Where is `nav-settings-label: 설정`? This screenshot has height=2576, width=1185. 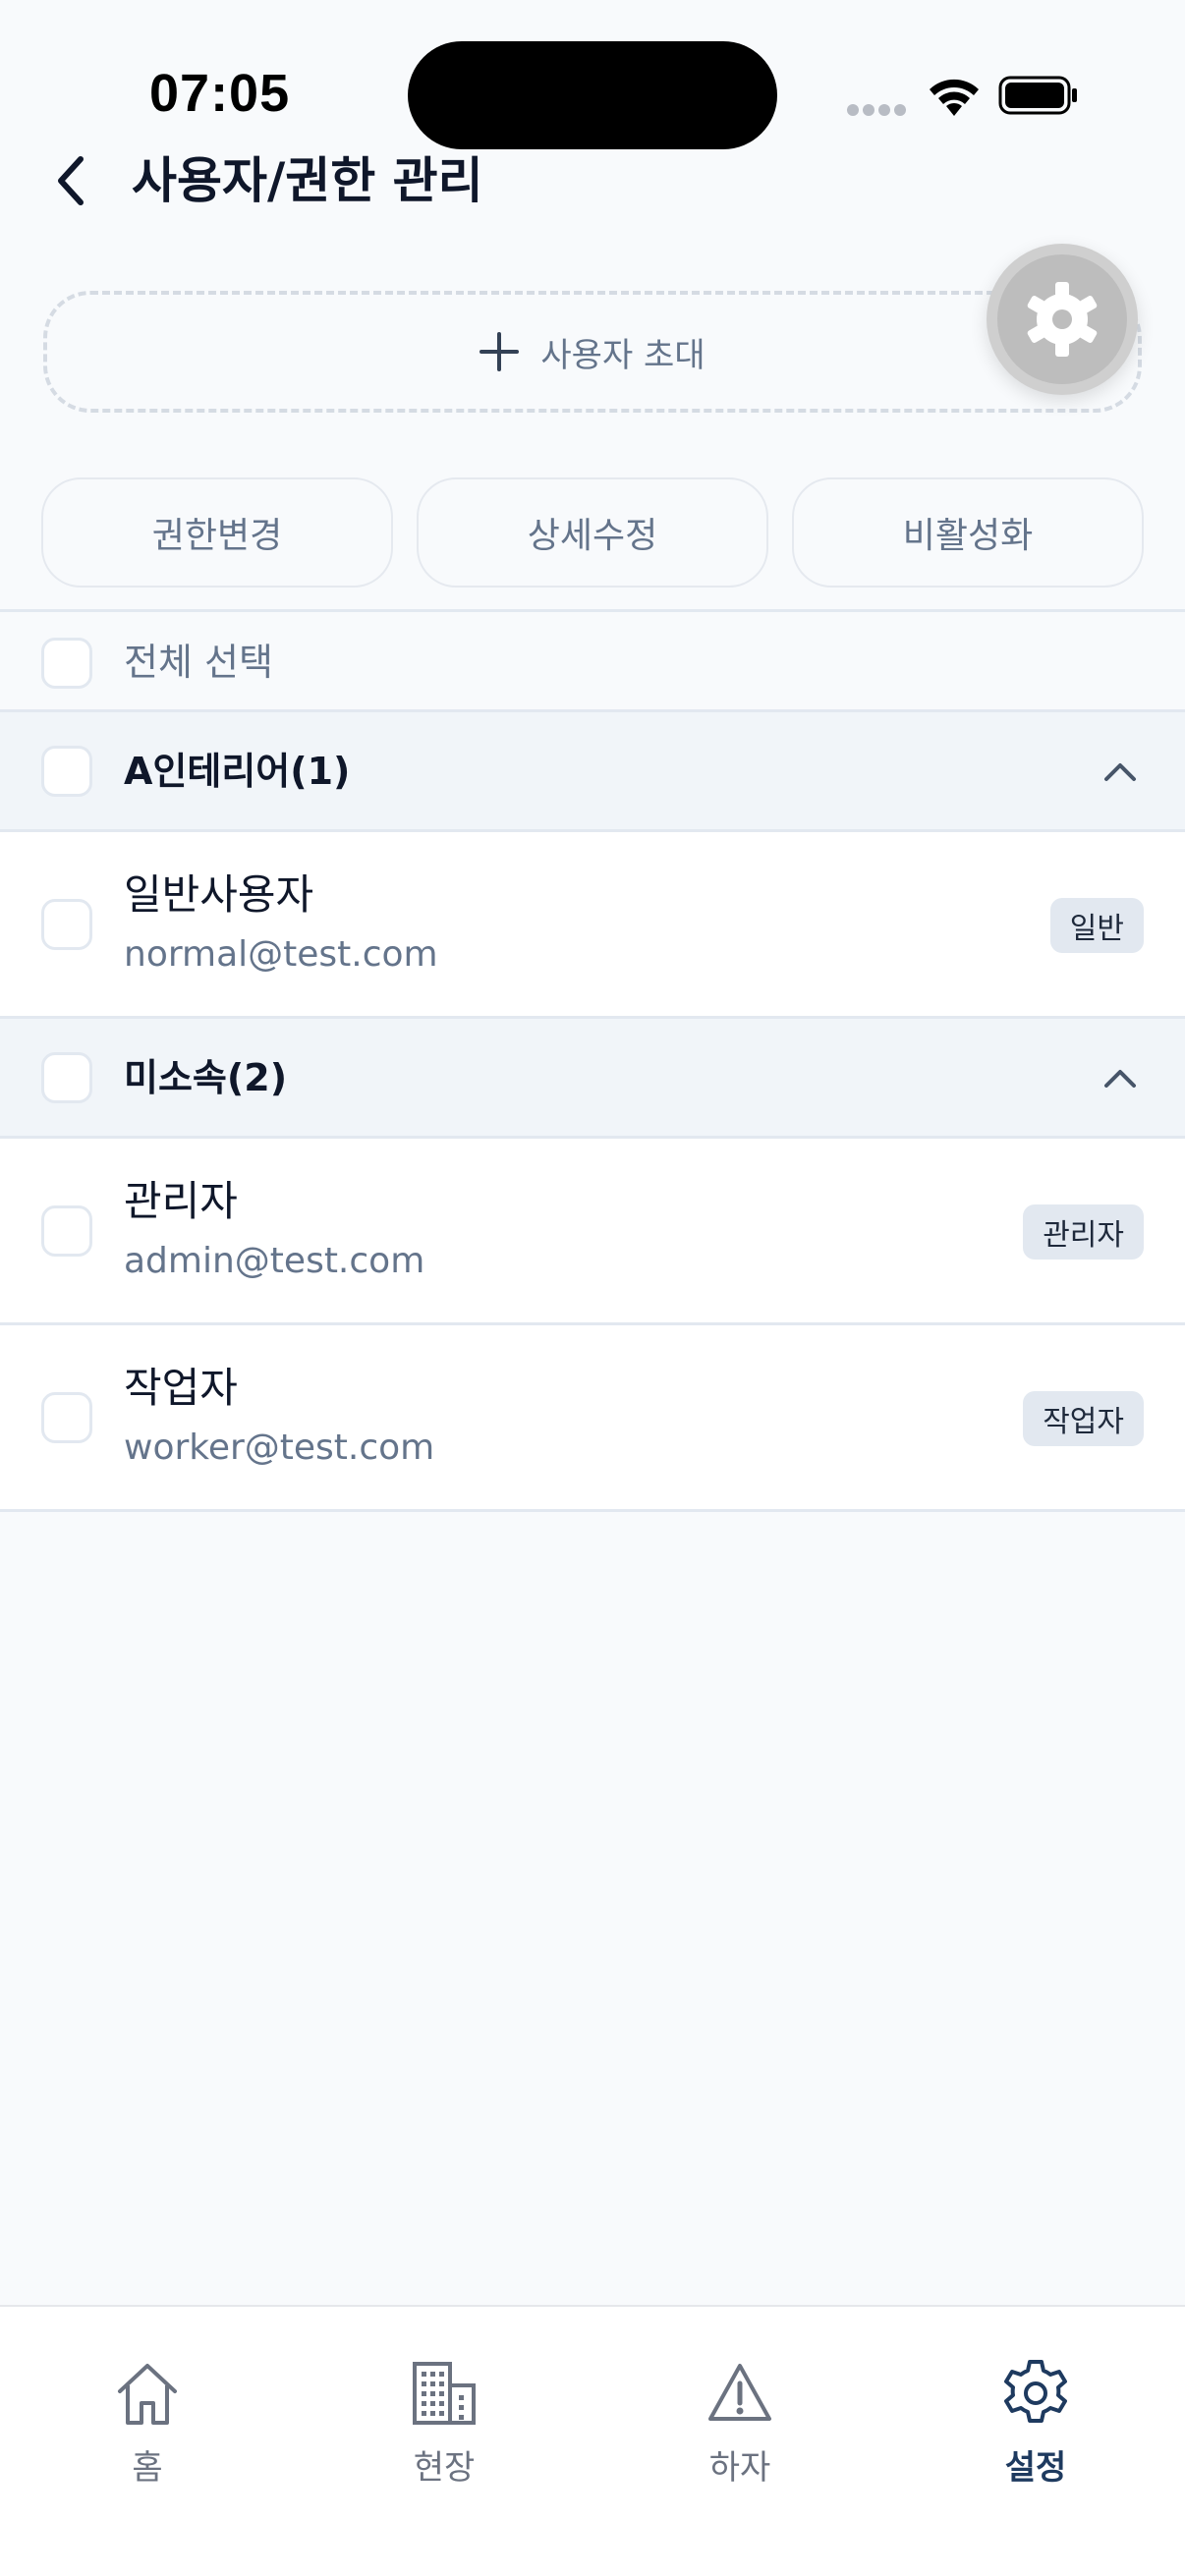 nav-settings-label: 설정 is located at coordinates (1035, 2468).